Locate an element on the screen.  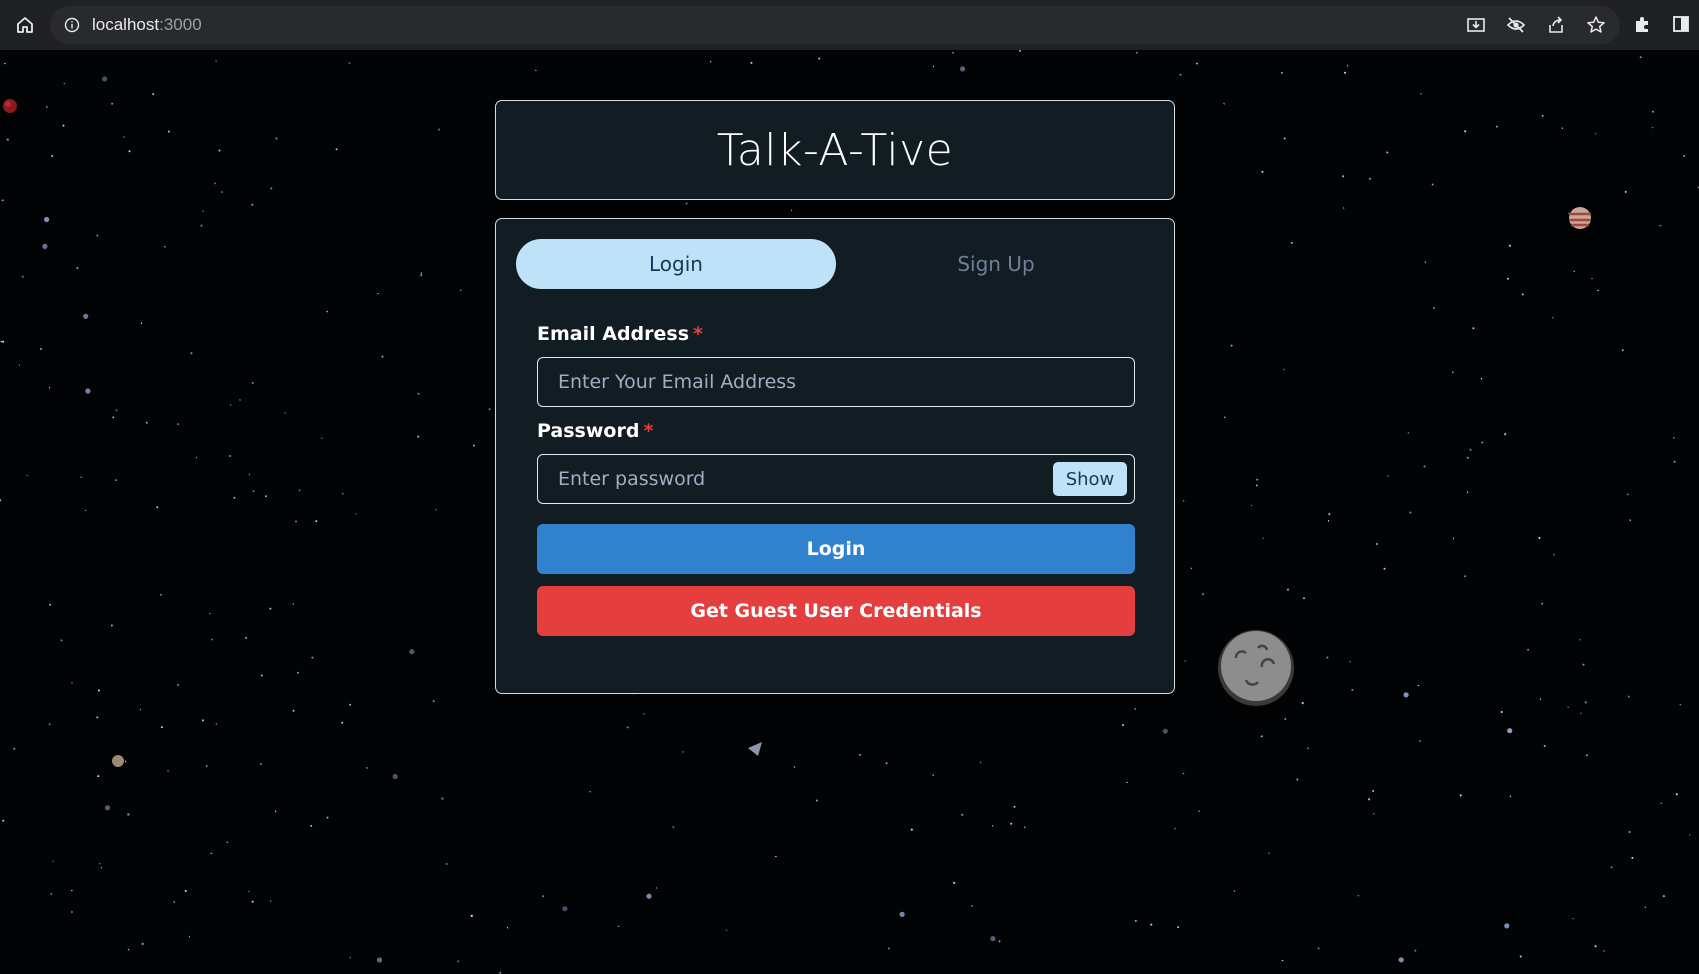
home-button is located at coordinates (25, 25).